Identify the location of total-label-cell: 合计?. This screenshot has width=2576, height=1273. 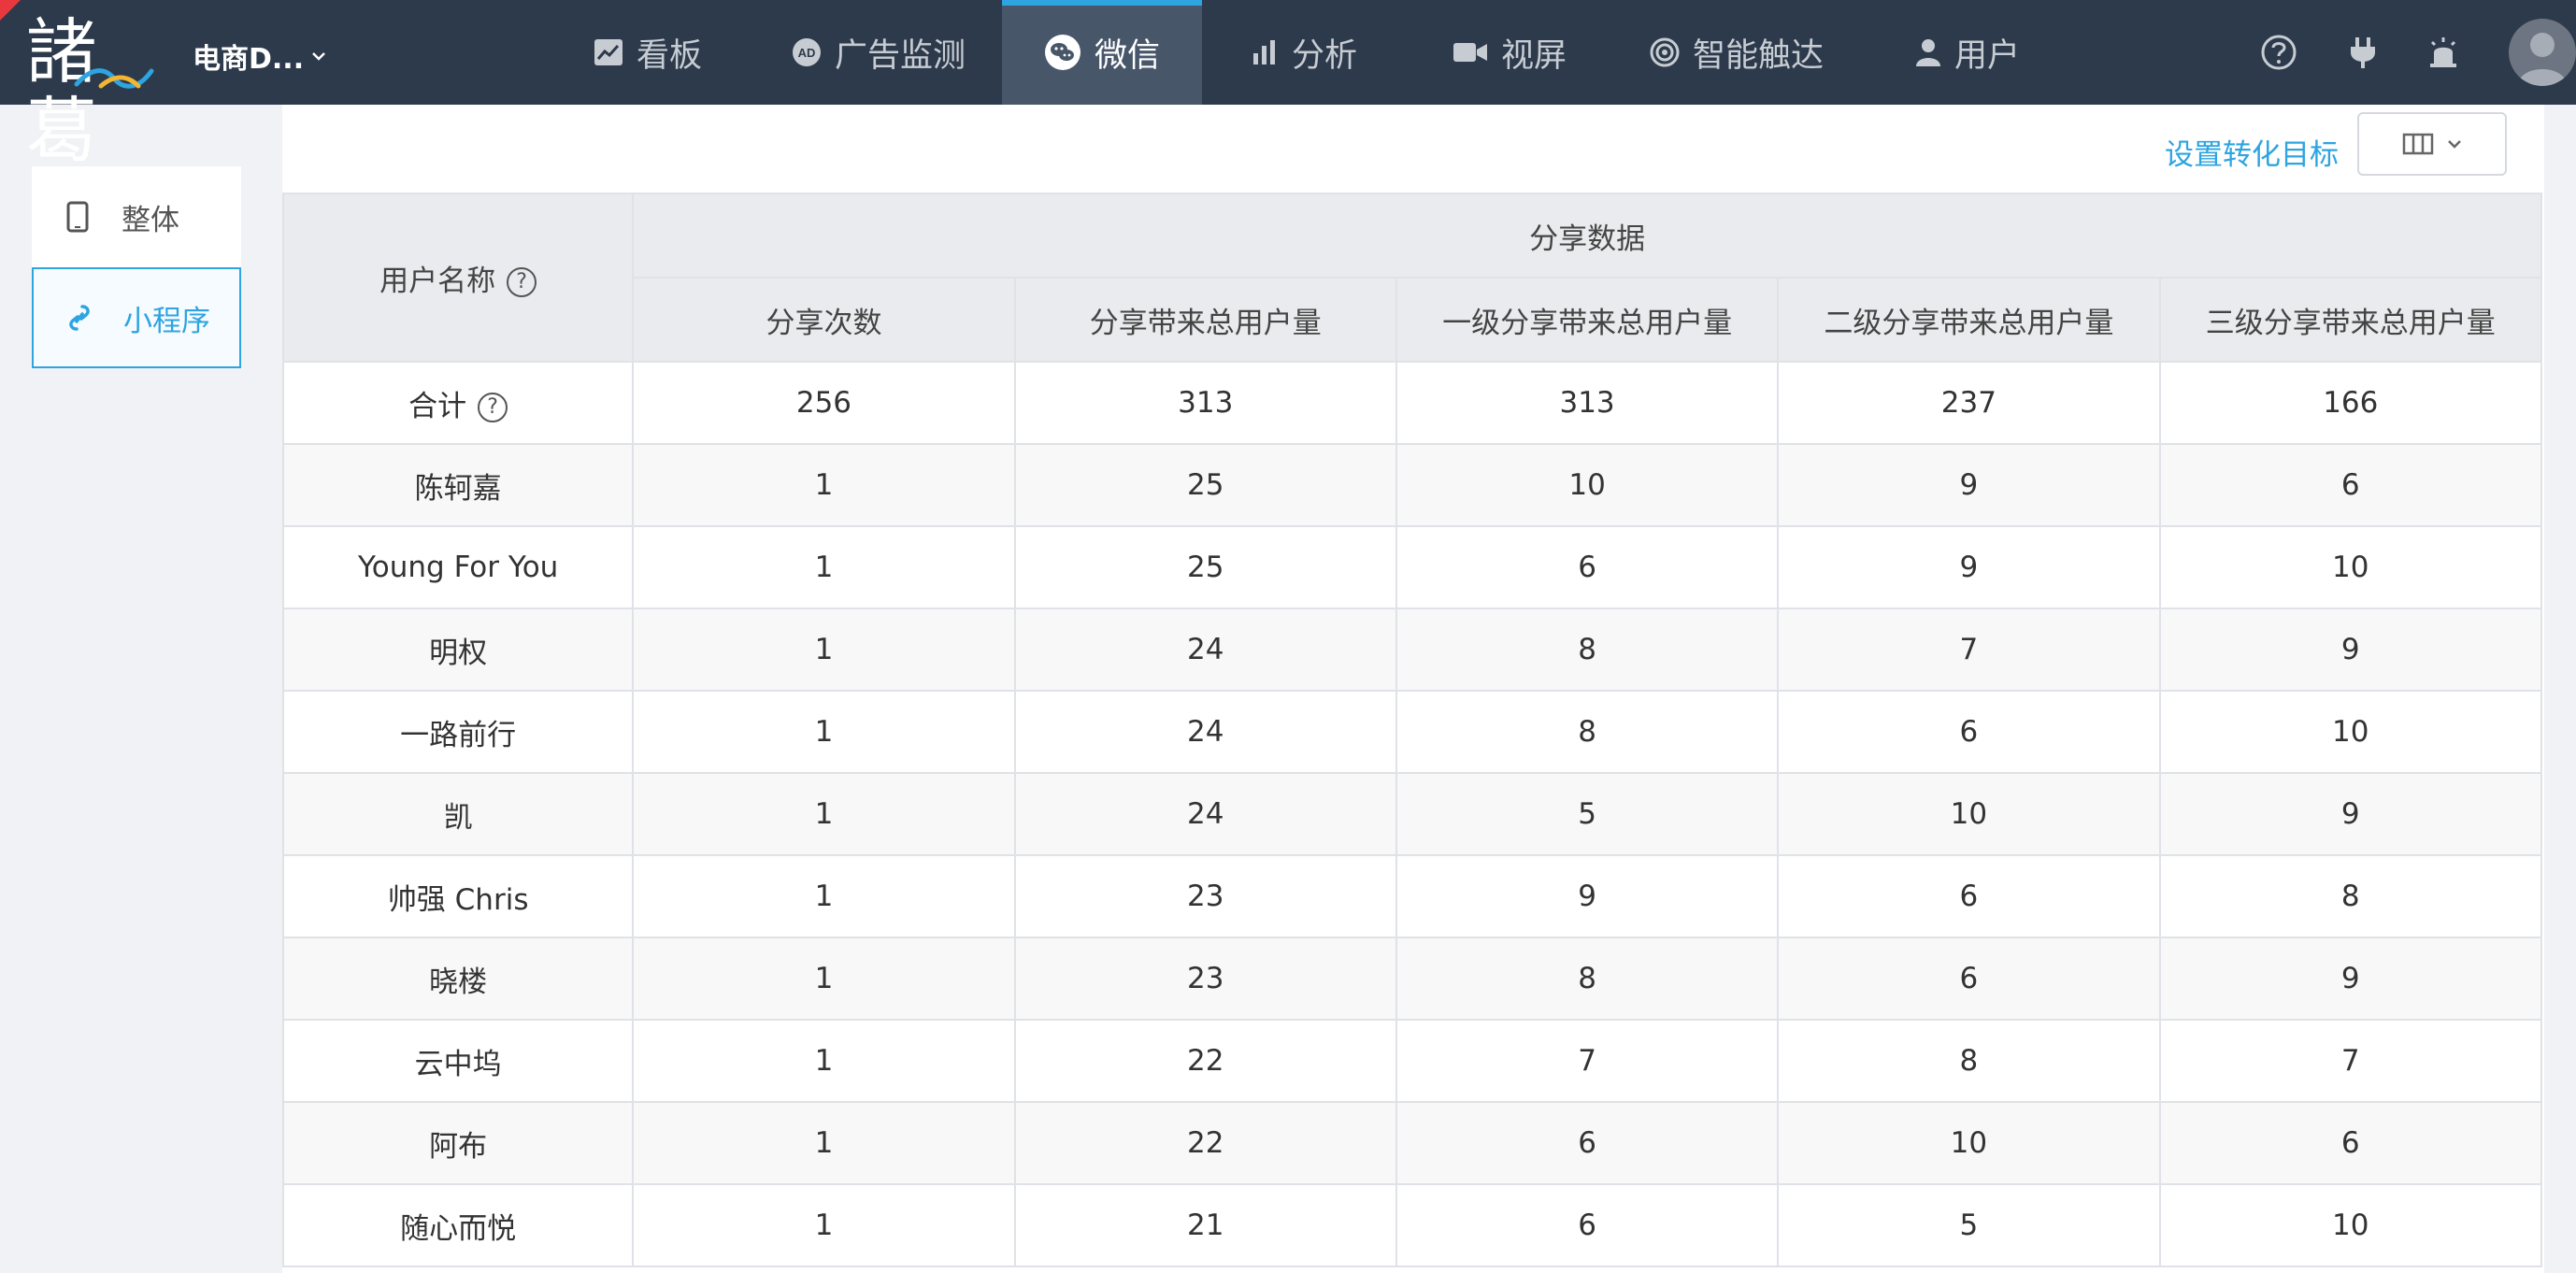
(458, 403).